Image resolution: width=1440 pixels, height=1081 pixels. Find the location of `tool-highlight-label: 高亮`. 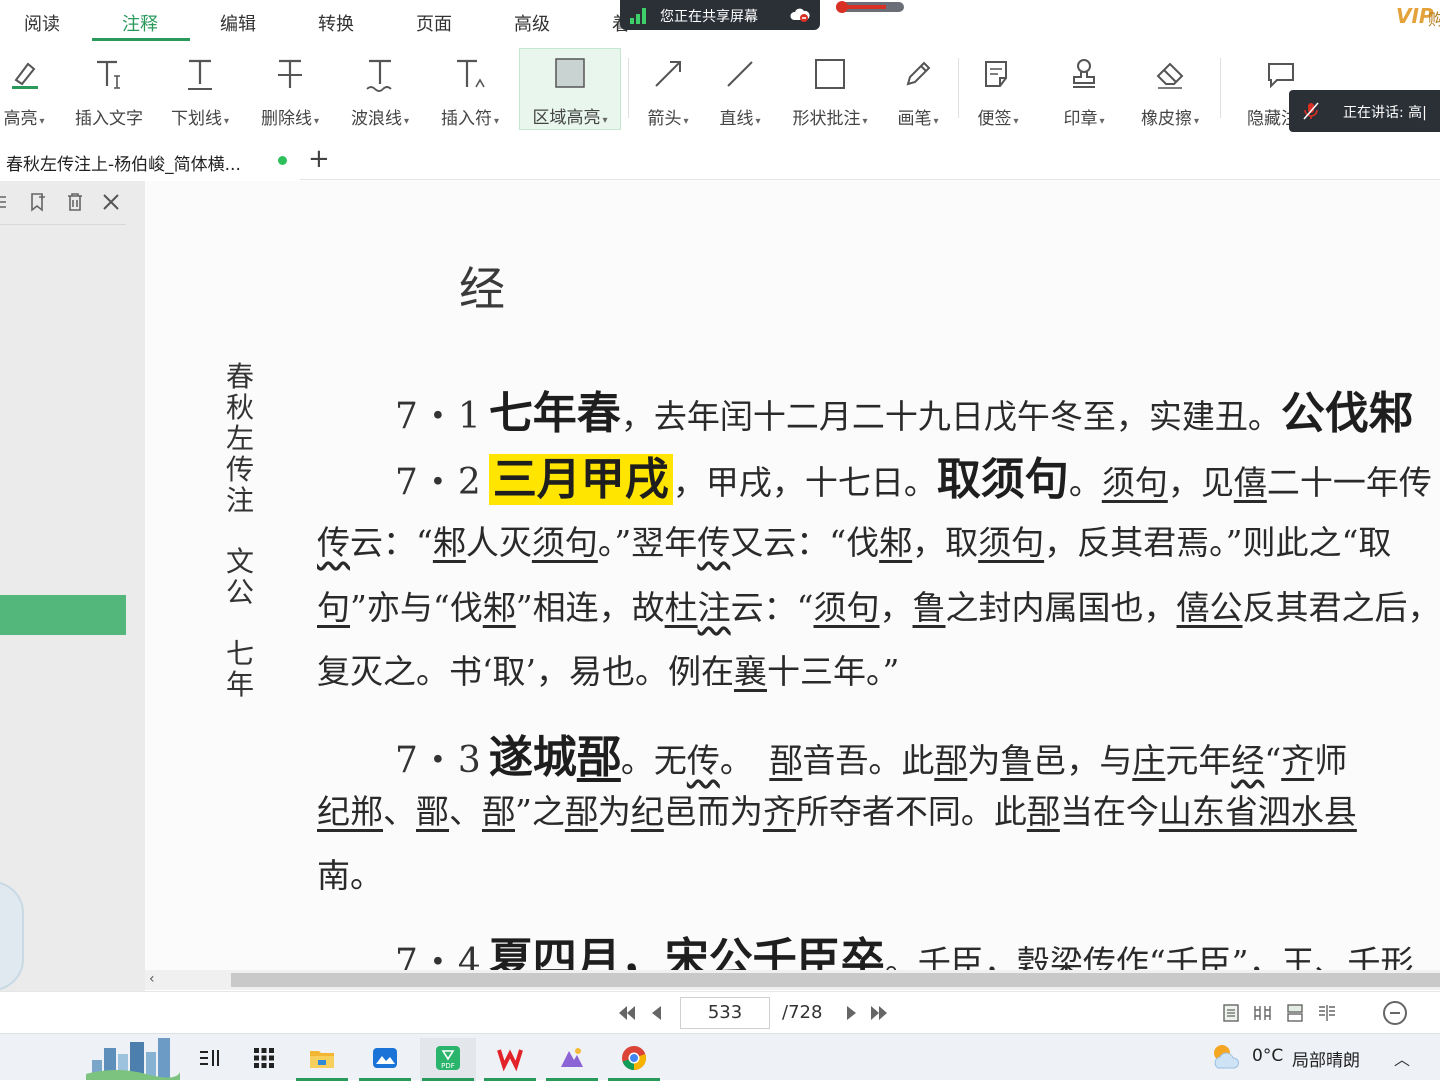

tool-highlight-label: 高亮 is located at coordinates (20, 119).